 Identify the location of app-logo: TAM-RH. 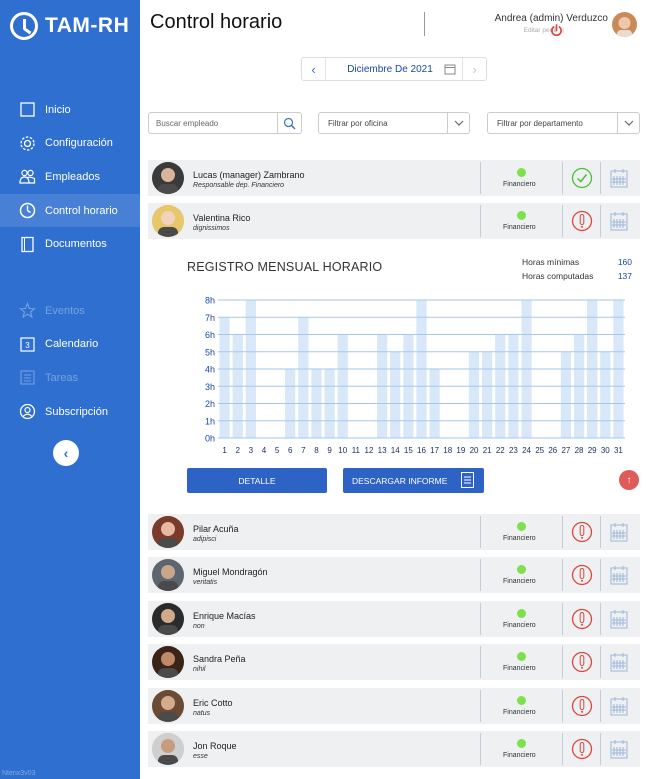
(69, 26).